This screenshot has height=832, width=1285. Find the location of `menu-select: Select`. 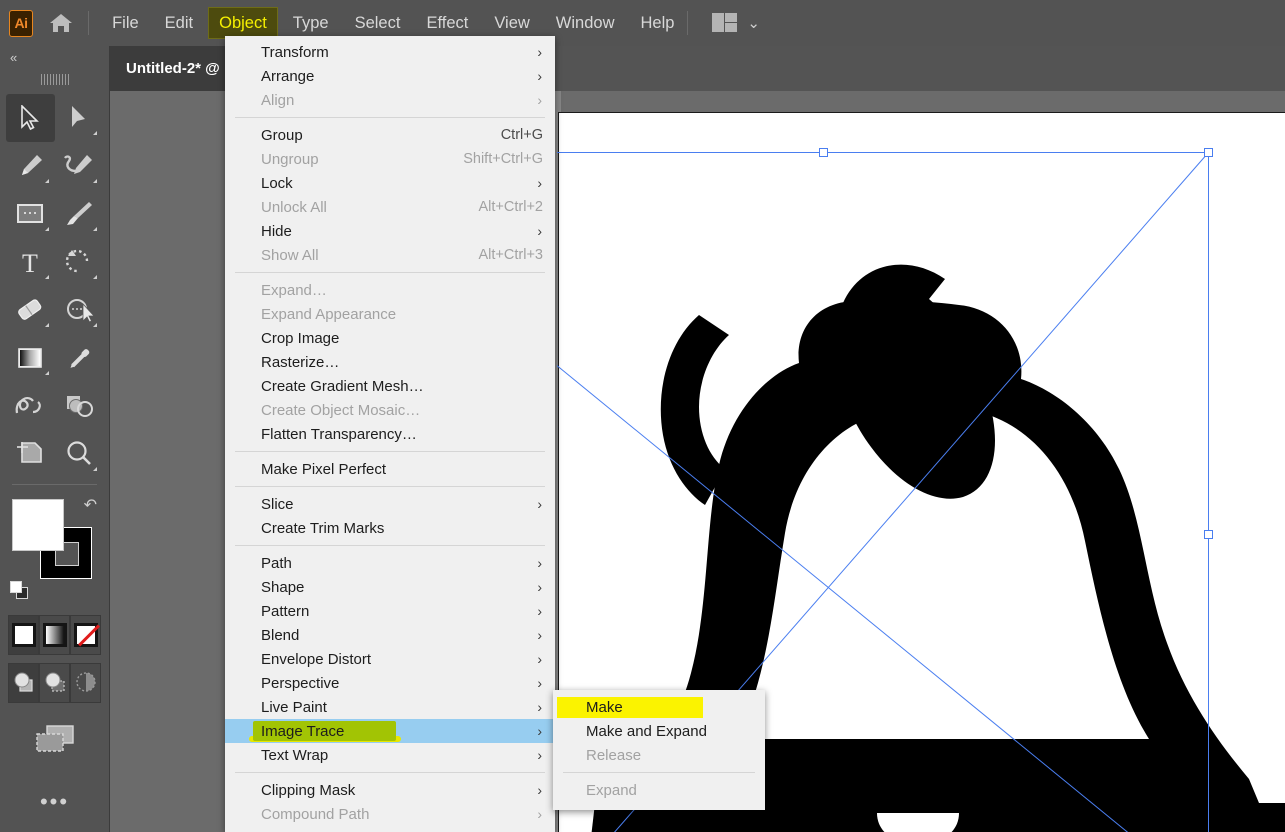

menu-select: Select is located at coordinates (378, 23).